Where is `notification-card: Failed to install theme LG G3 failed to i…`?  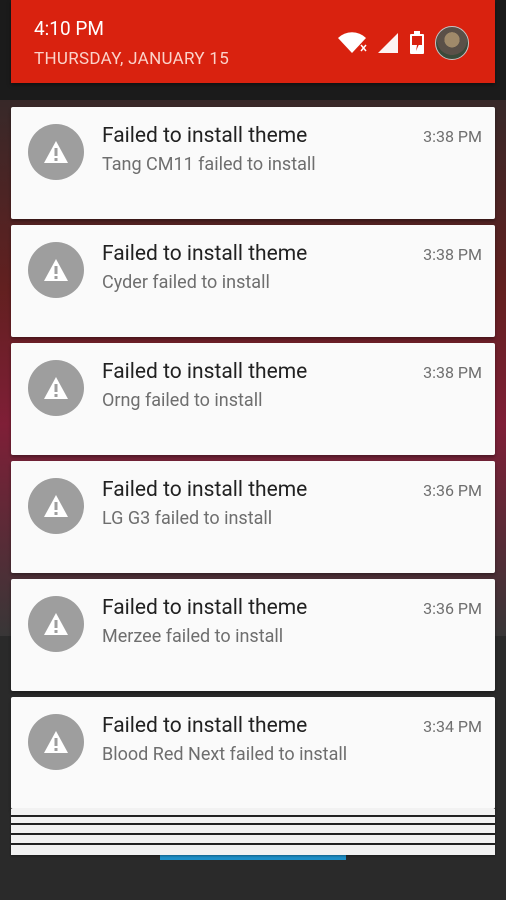 notification-card: Failed to install theme LG G3 failed to i… is located at coordinates (253, 517).